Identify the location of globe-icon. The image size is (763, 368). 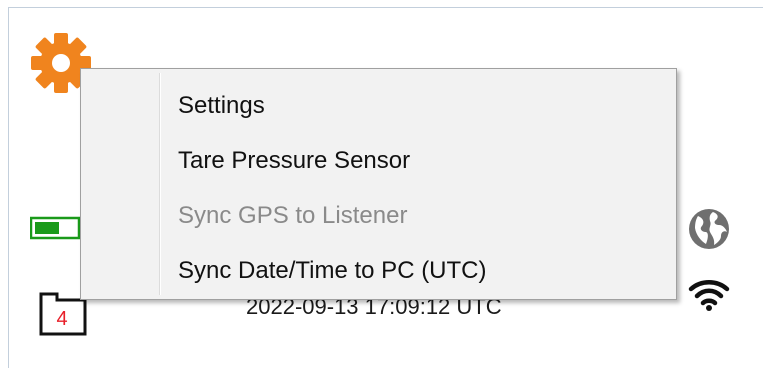
(709, 229).